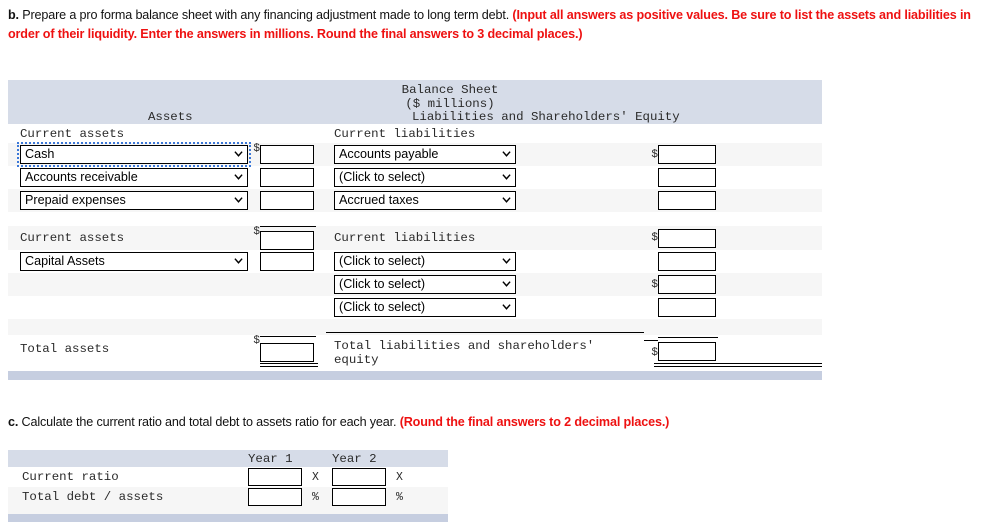  I want to click on asset-value-3-cell, so click(288, 200).